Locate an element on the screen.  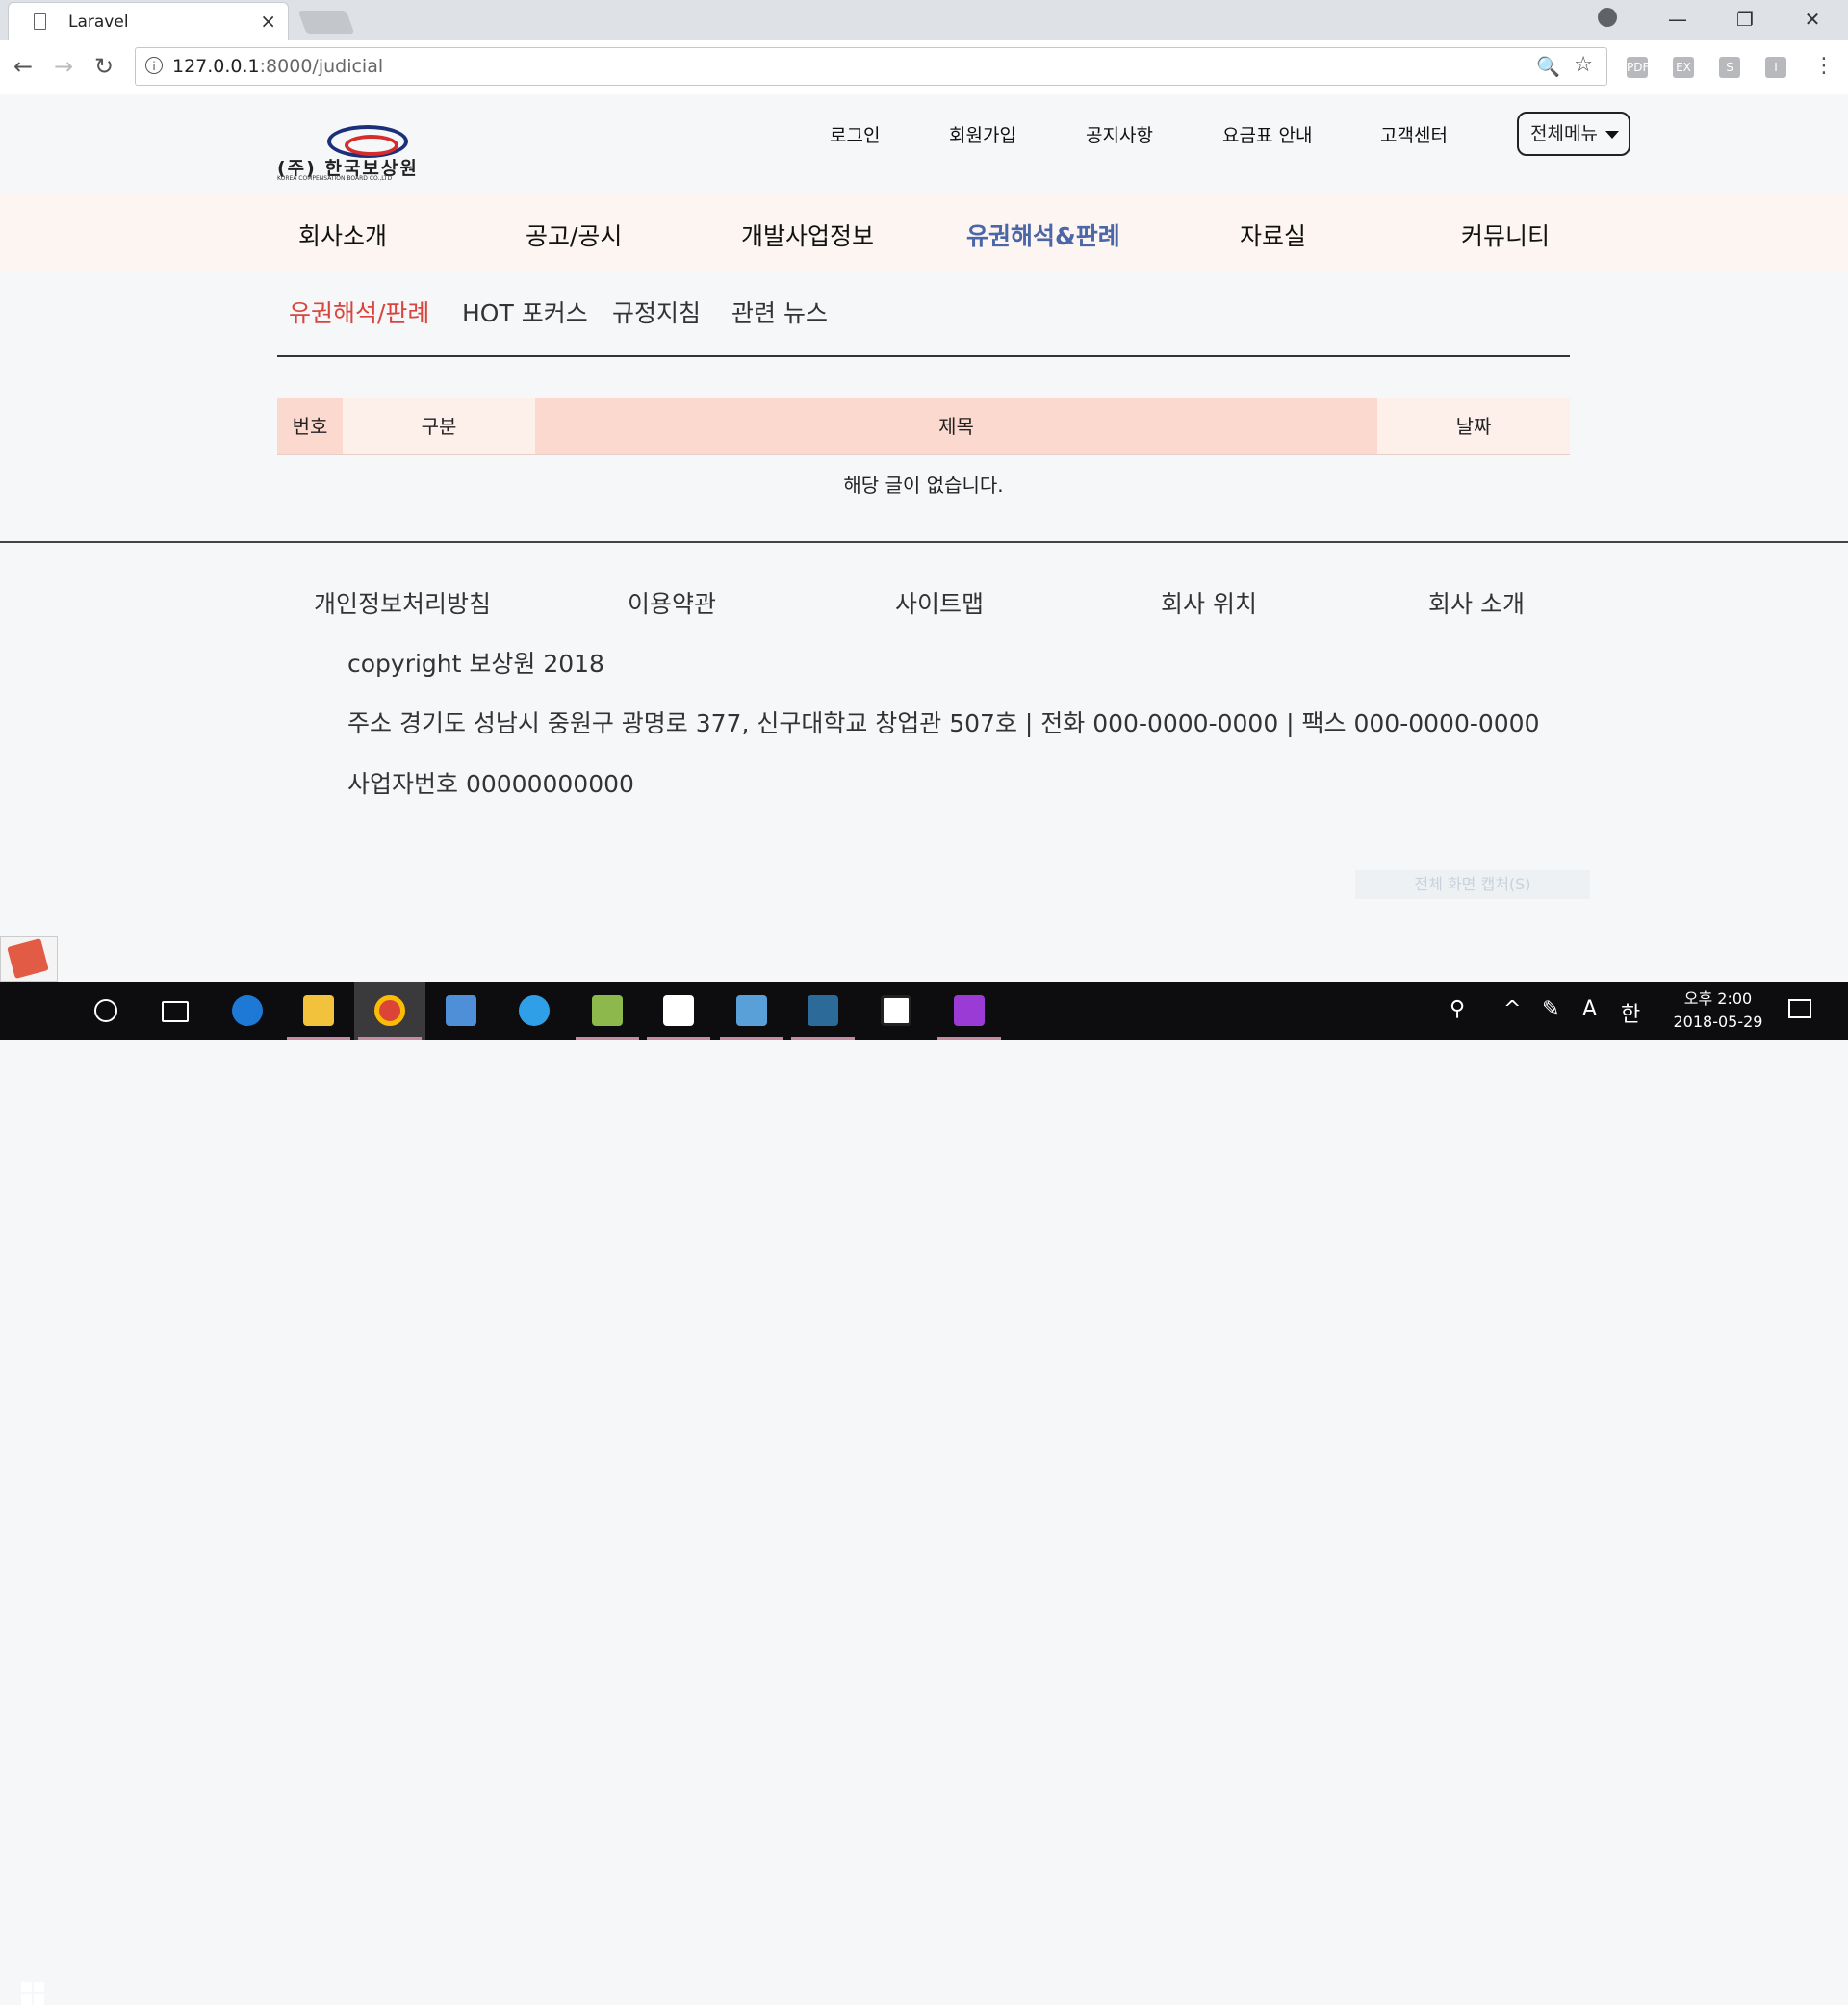
mysql-workbench-icon is located at coordinates (823, 1011).